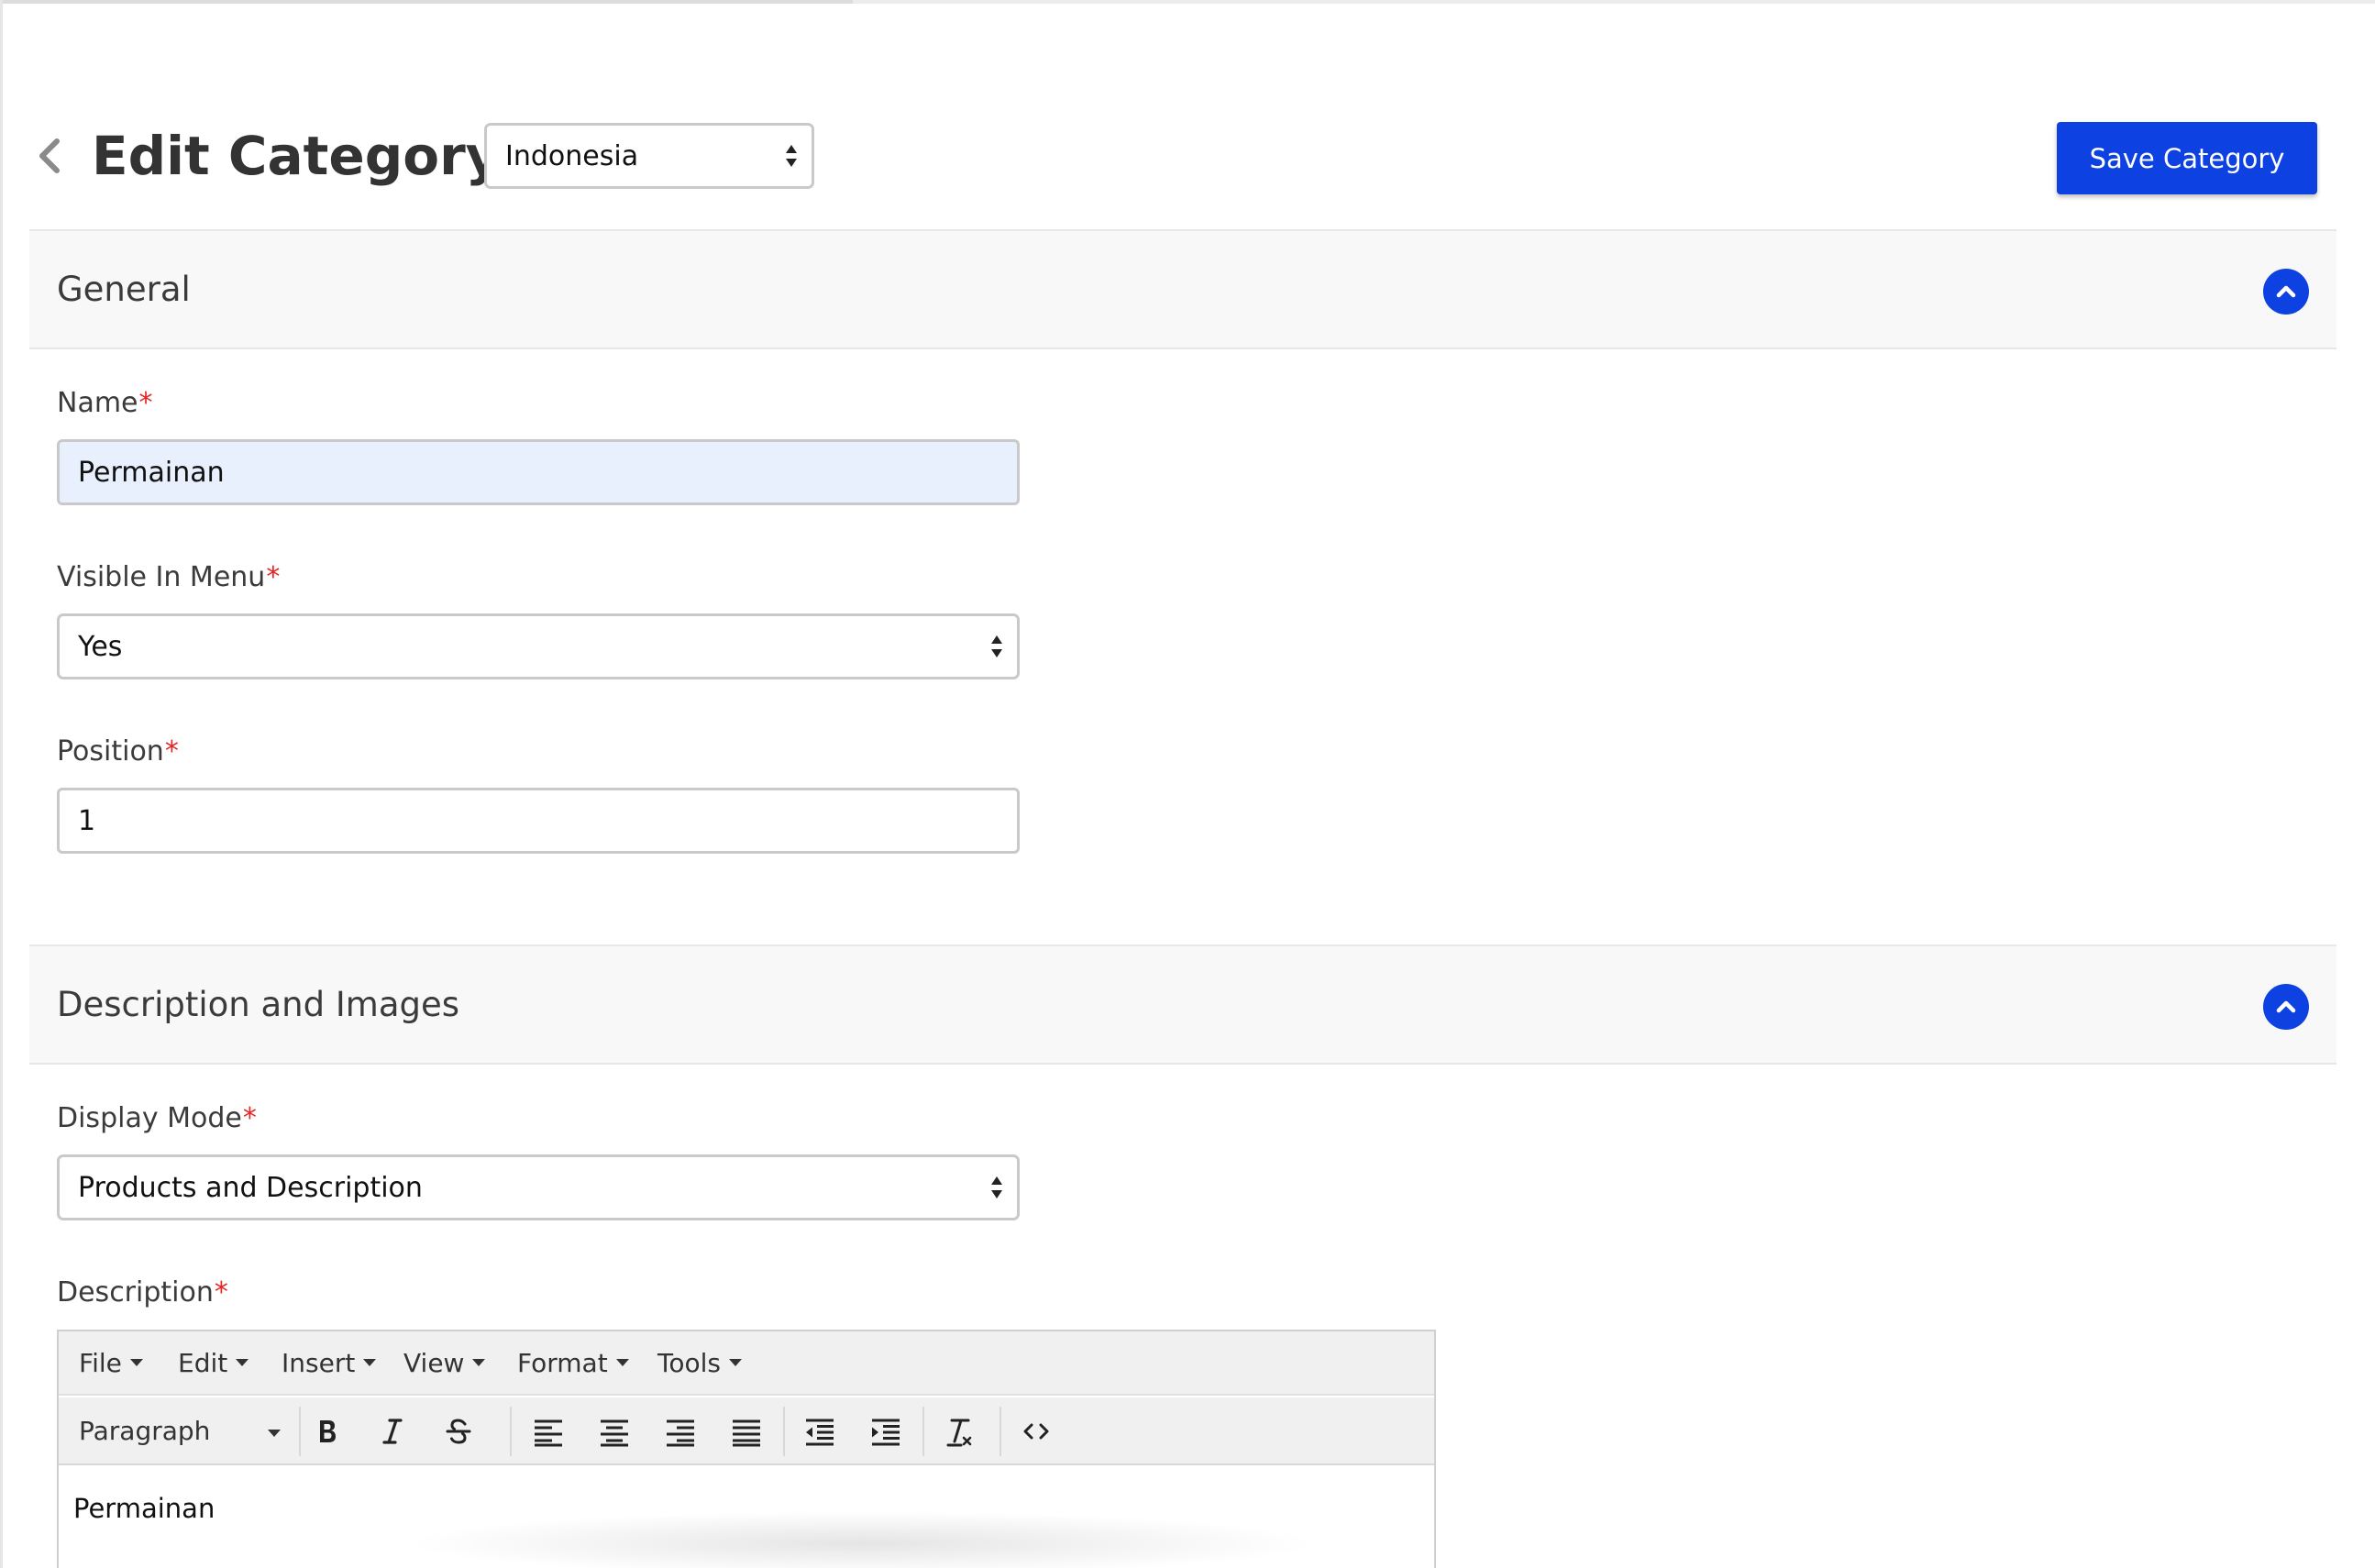  I want to click on align-right-button, so click(680, 1431).